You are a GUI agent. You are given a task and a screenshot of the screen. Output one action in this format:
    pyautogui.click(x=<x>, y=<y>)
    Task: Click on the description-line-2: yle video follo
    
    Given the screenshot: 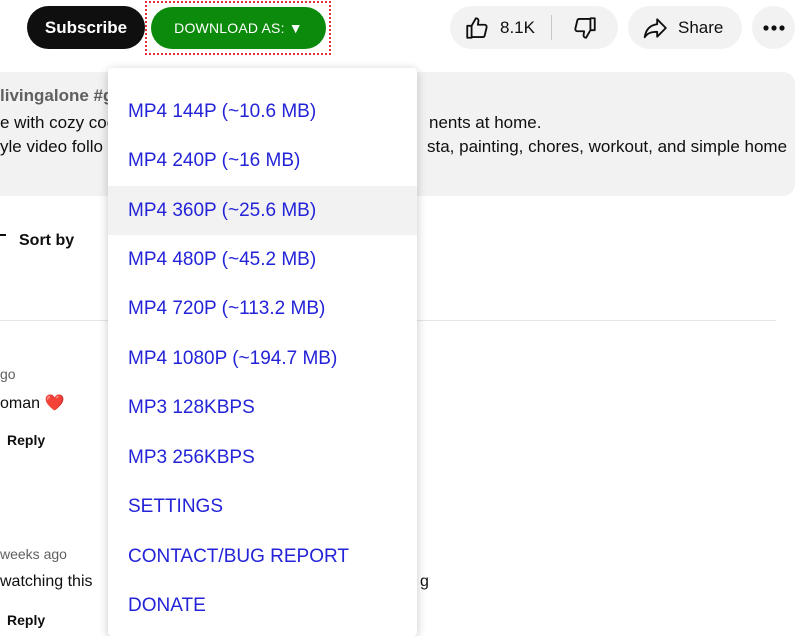 What is the action you would take?
    pyautogui.click(x=52, y=146)
    